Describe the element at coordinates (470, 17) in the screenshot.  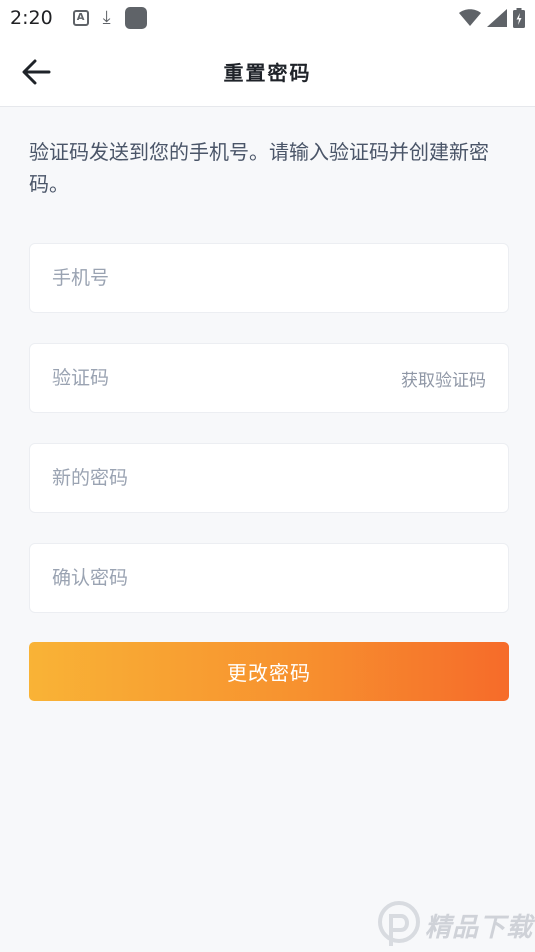
I see `wifi-icon` at that location.